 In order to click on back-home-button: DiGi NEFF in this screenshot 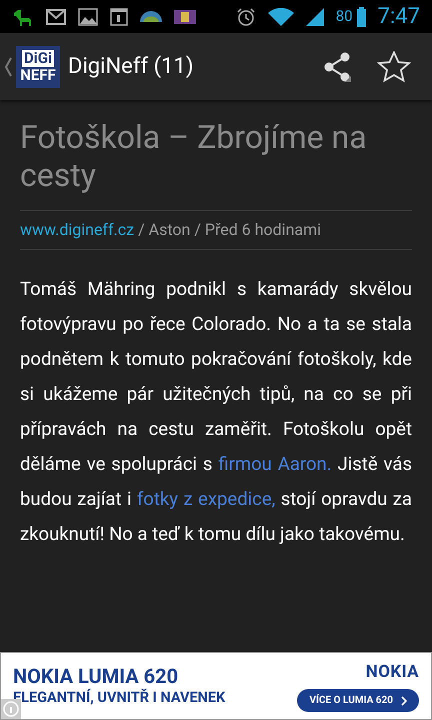, I will do `click(30, 67)`.